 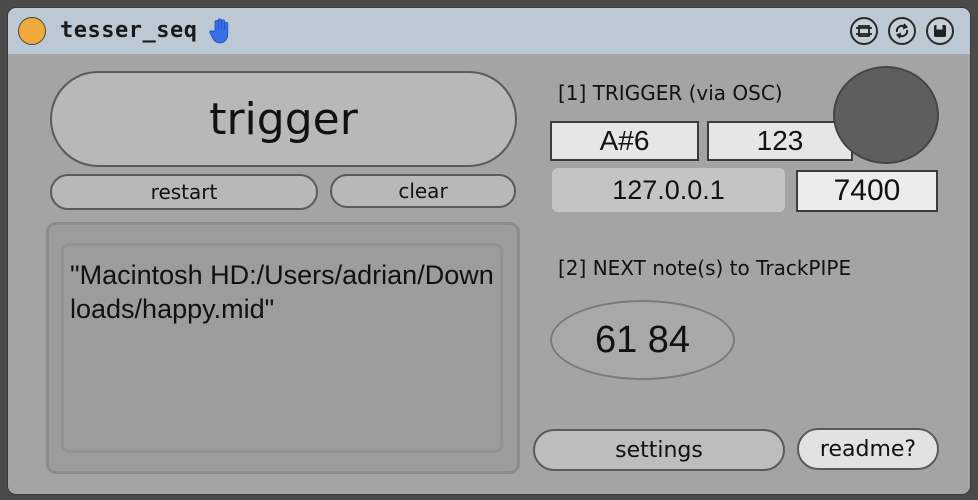 What do you see at coordinates (184, 192) in the screenshot?
I see `restart-button: restart` at bounding box center [184, 192].